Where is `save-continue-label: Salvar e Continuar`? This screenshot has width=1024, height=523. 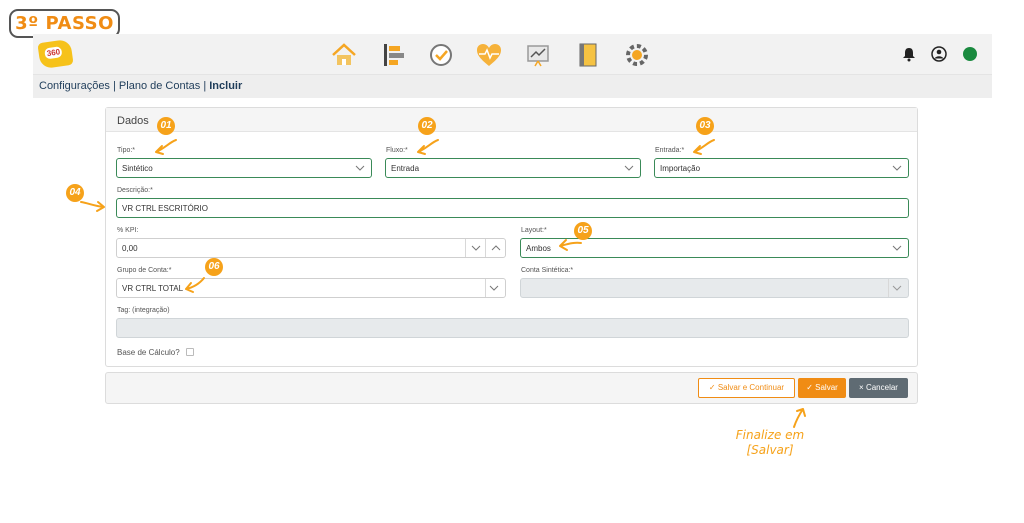 save-continue-label: Salvar e Continuar is located at coordinates (751, 387).